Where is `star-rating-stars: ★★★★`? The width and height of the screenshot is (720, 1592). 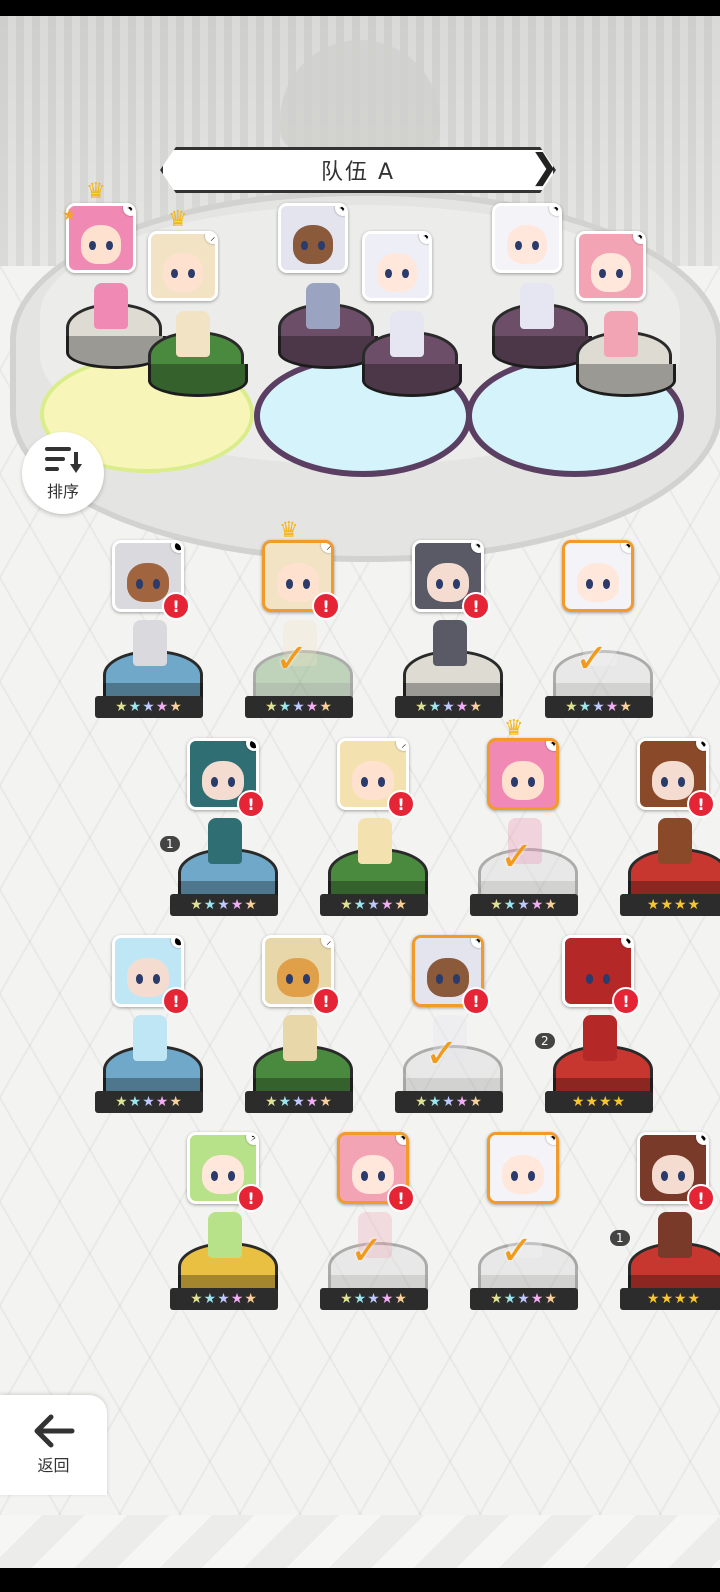 star-rating-stars: ★★★★ is located at coordinates (599, 1102).